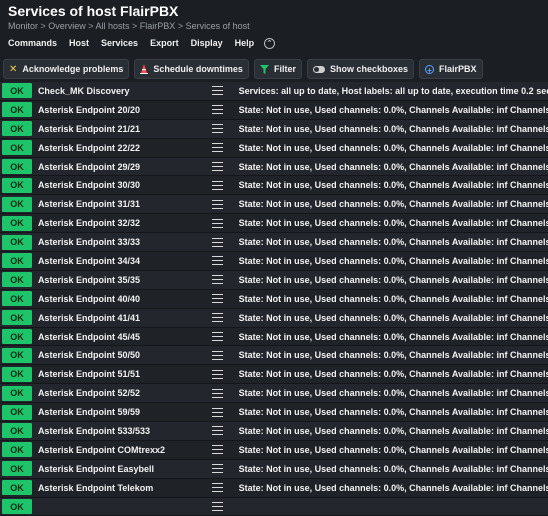  What do you see at coordinates (116, 242) in the screenshot?
I see `service-name-link: Asterisk Endpoint 33/33` at bounding box center [116, 242].